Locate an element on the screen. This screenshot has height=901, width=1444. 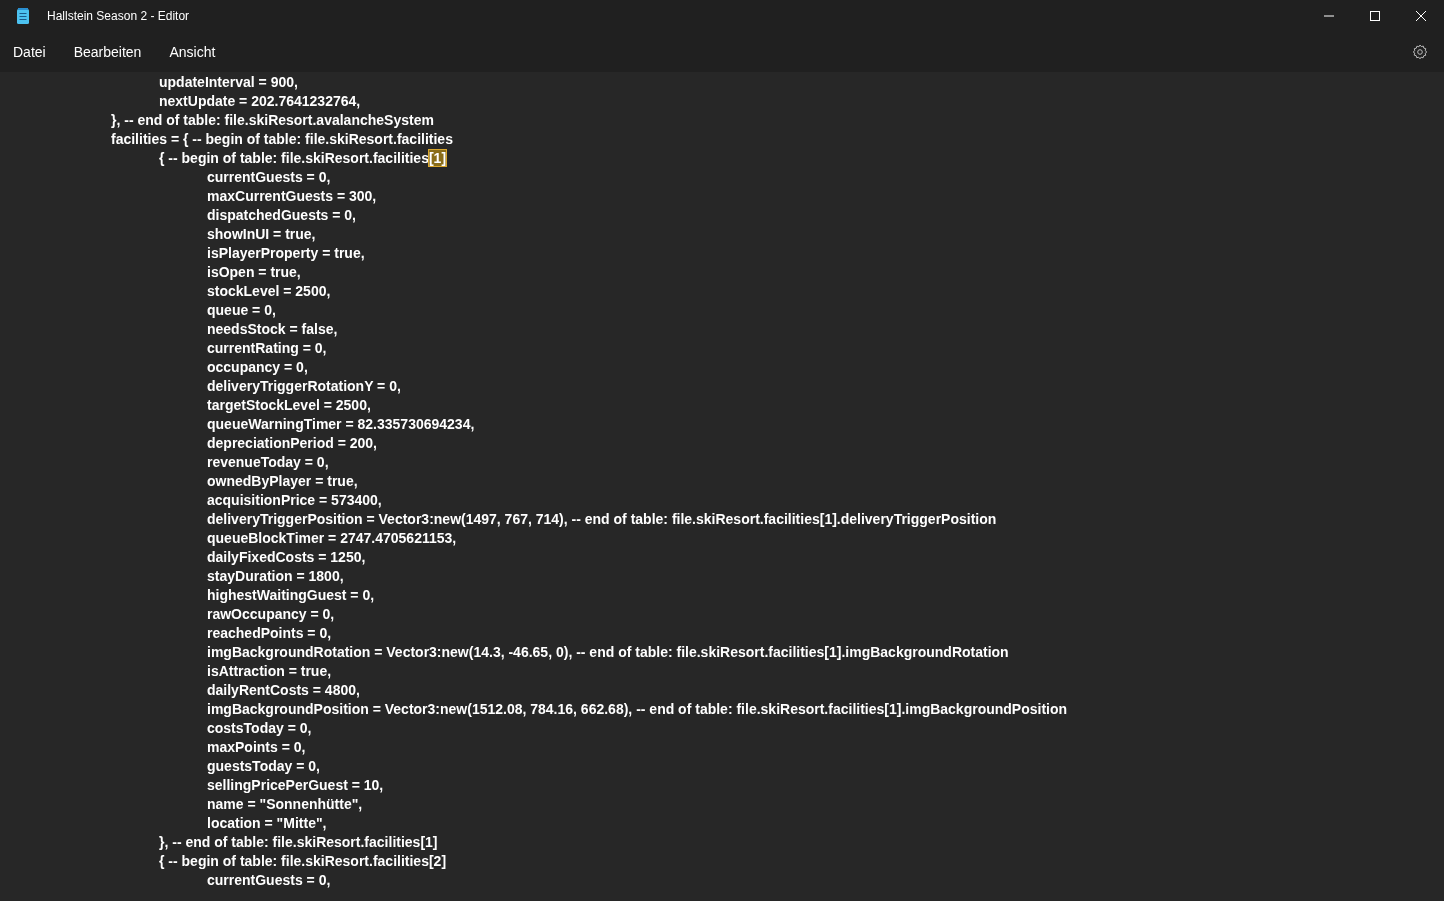
menu-item: Datei is located at coordinates (29, 52).